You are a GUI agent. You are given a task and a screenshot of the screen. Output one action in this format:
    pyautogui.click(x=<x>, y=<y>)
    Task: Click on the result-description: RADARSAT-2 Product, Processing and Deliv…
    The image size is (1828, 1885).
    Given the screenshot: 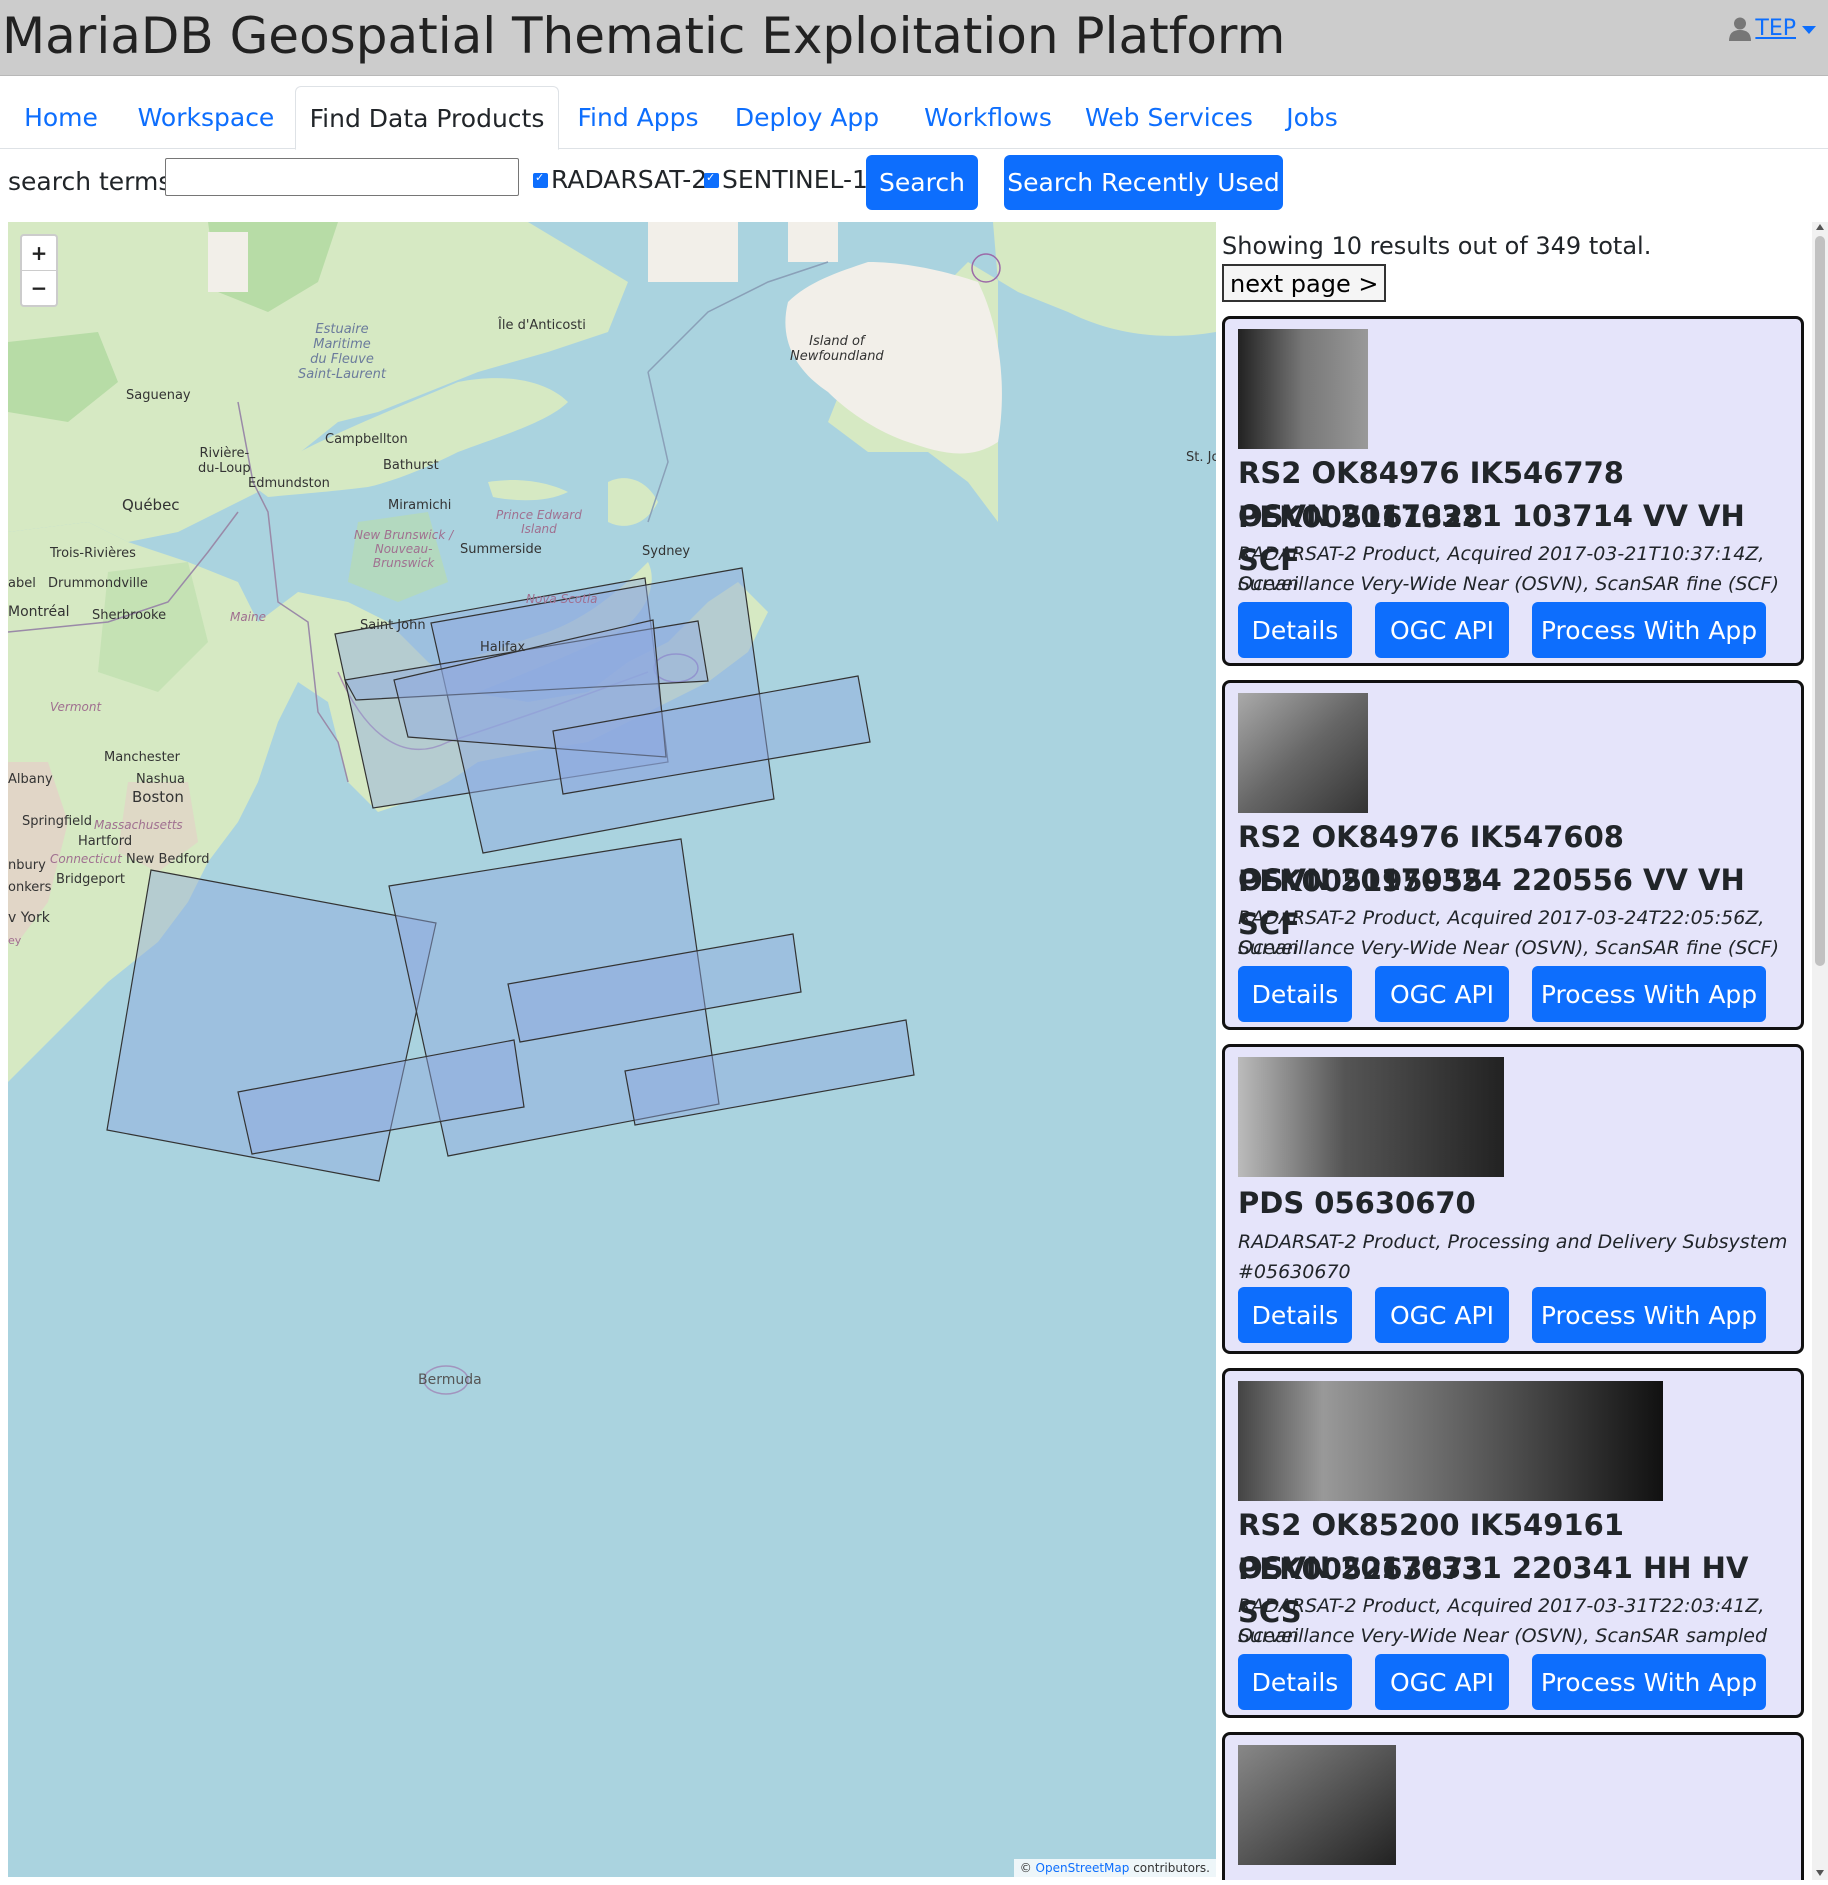 What is the action you would take?
    pyautogui.click(x=1513, y=1242)
    